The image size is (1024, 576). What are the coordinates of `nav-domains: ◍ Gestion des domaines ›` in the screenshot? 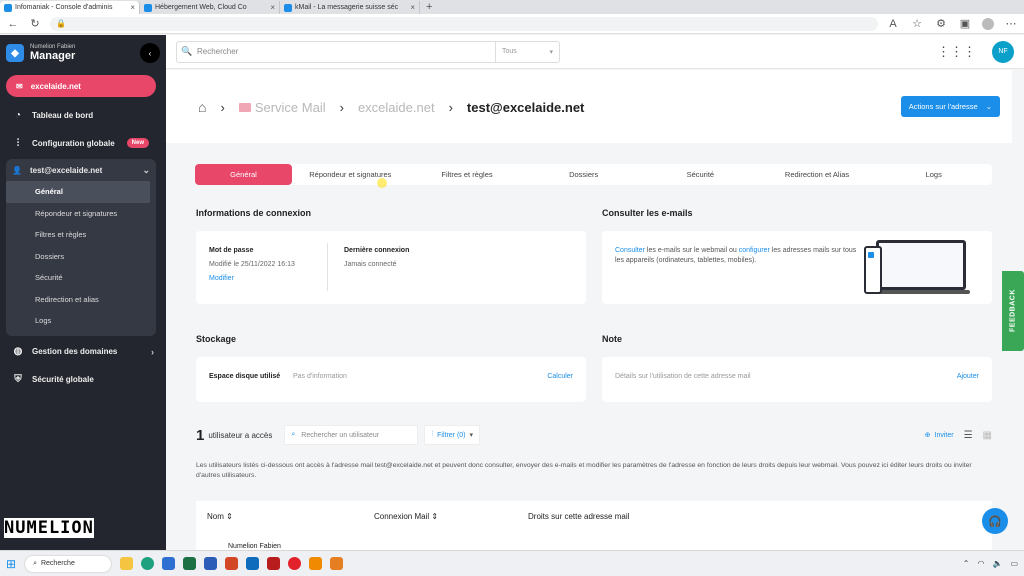 It's located at (83, 352).